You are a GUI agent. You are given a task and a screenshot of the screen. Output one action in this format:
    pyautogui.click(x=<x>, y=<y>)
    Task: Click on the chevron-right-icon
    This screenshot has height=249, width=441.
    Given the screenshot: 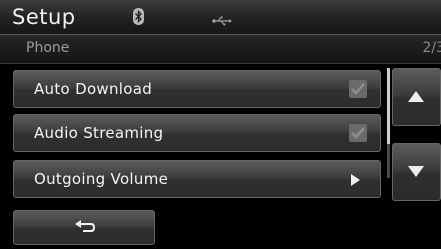 What is the action you would take?
    pyautogui.click(x=355, y=180)
    